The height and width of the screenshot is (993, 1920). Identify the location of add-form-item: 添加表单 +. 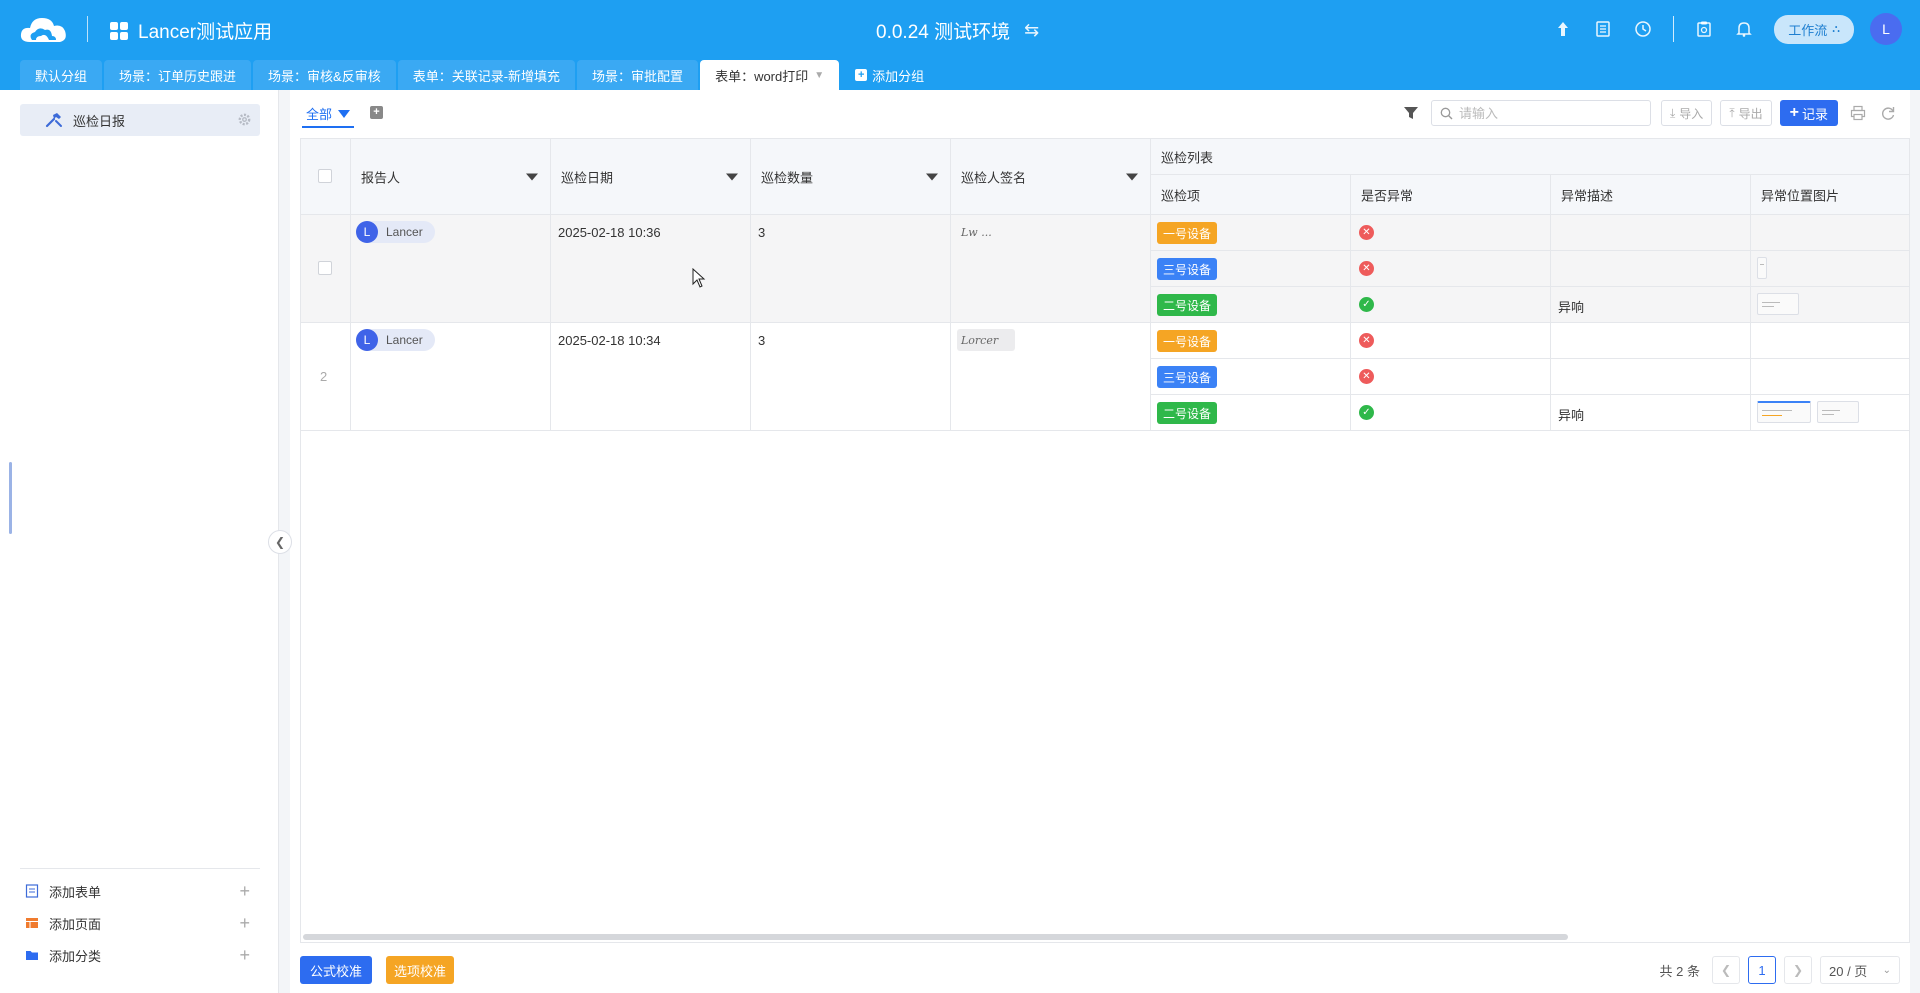
(140, 891).